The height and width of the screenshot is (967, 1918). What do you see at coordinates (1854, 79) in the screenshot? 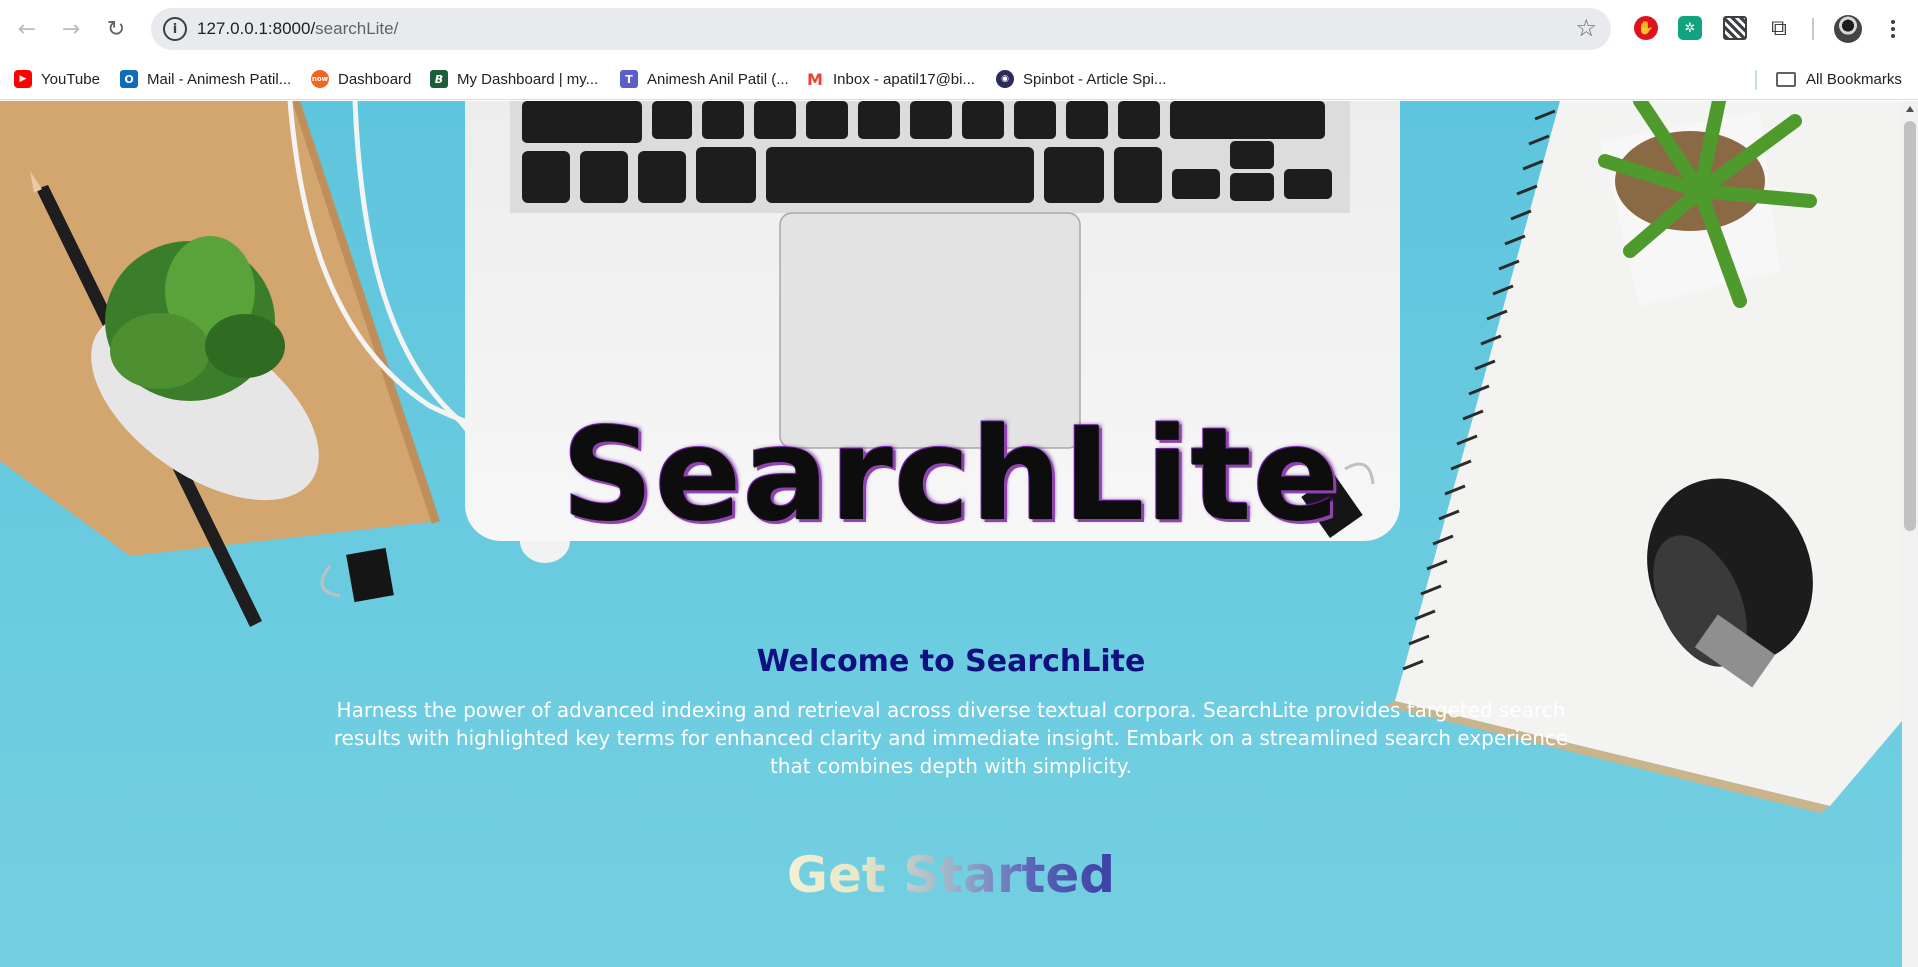
I see `all-bookmarks-label: All Bookmarks` at bounding box center [1854, 79].